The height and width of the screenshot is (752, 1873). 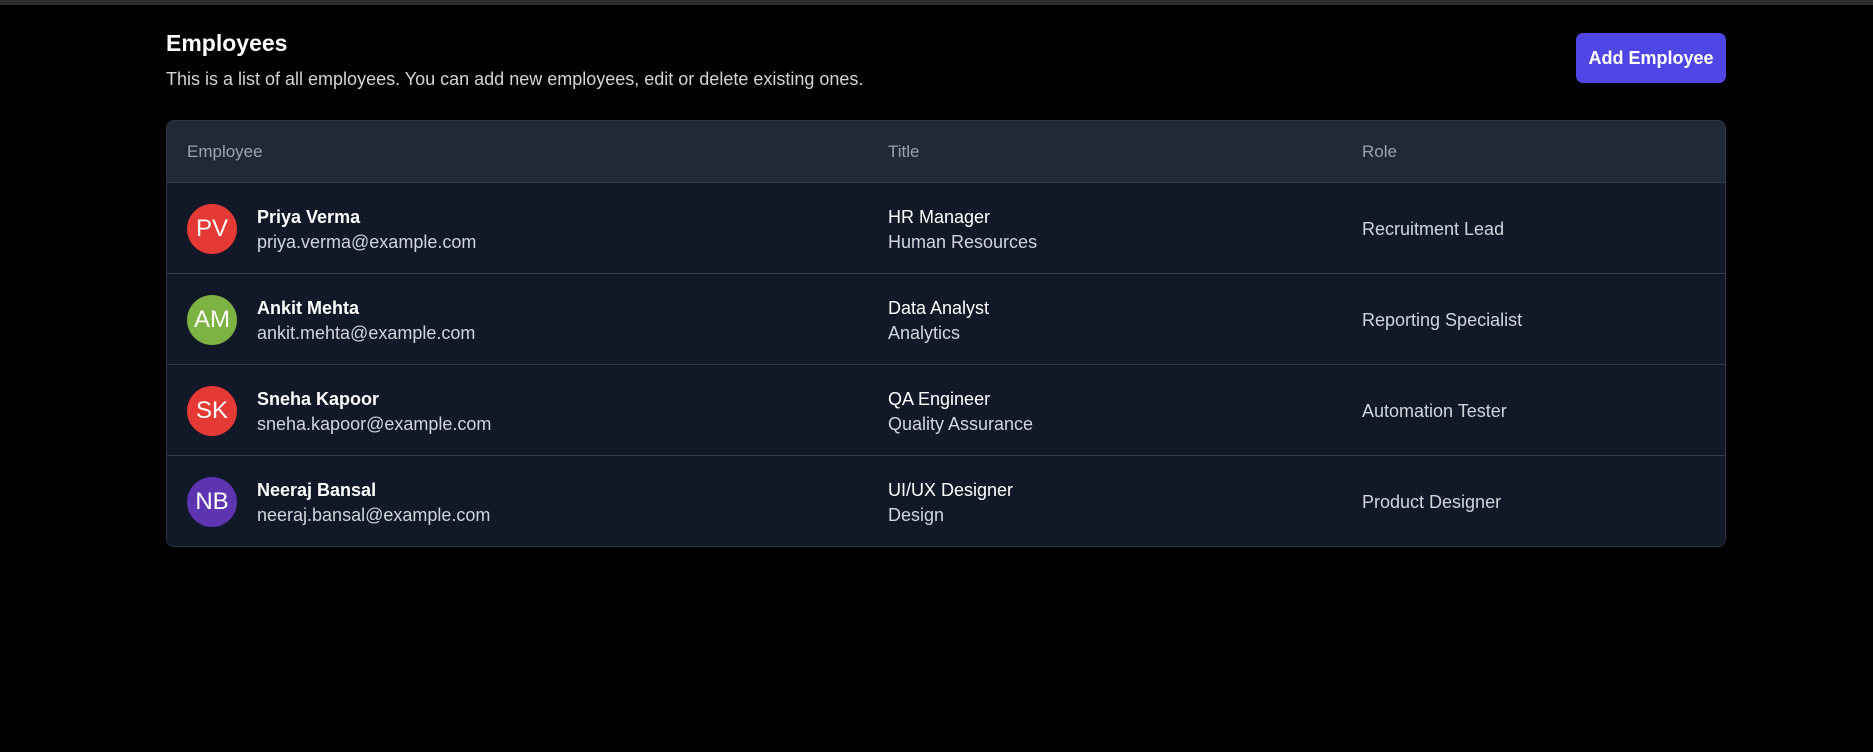 What do you see at coordinates (309, 217) in the screenshot?
I see `employee-name: Priya Verma` at bounding box center [309, 217].